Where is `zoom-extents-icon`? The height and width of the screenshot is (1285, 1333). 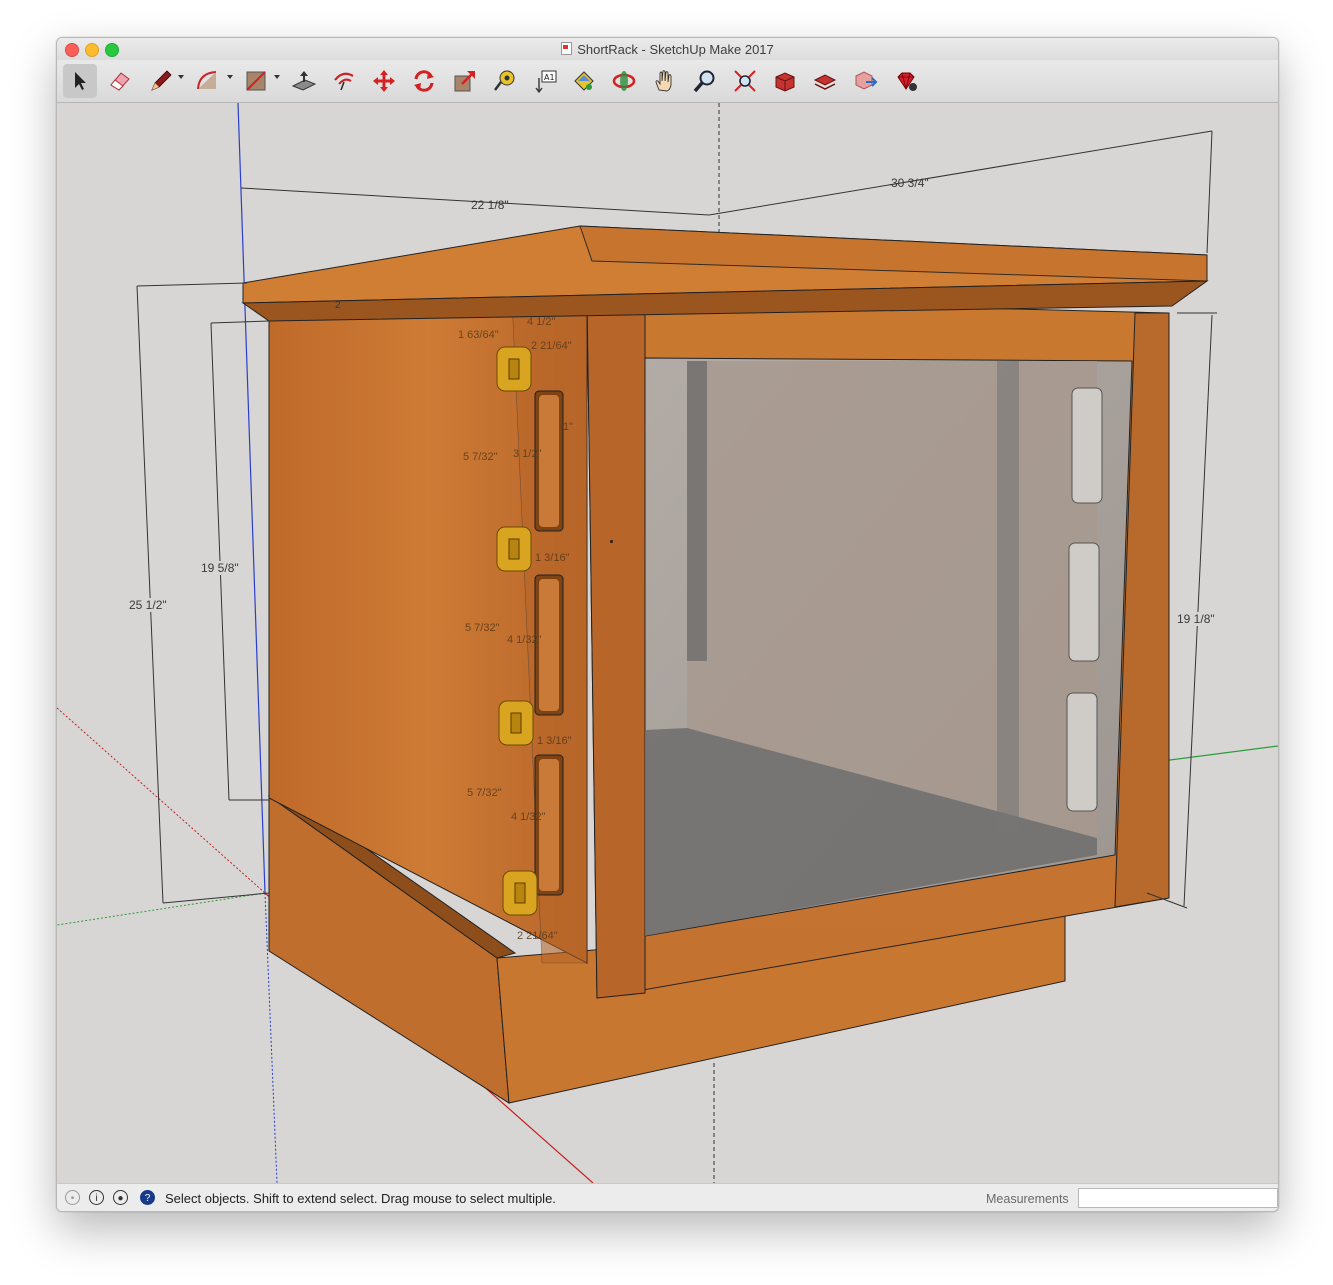
zoom-extents-icon is located at coordinates (745, 81).